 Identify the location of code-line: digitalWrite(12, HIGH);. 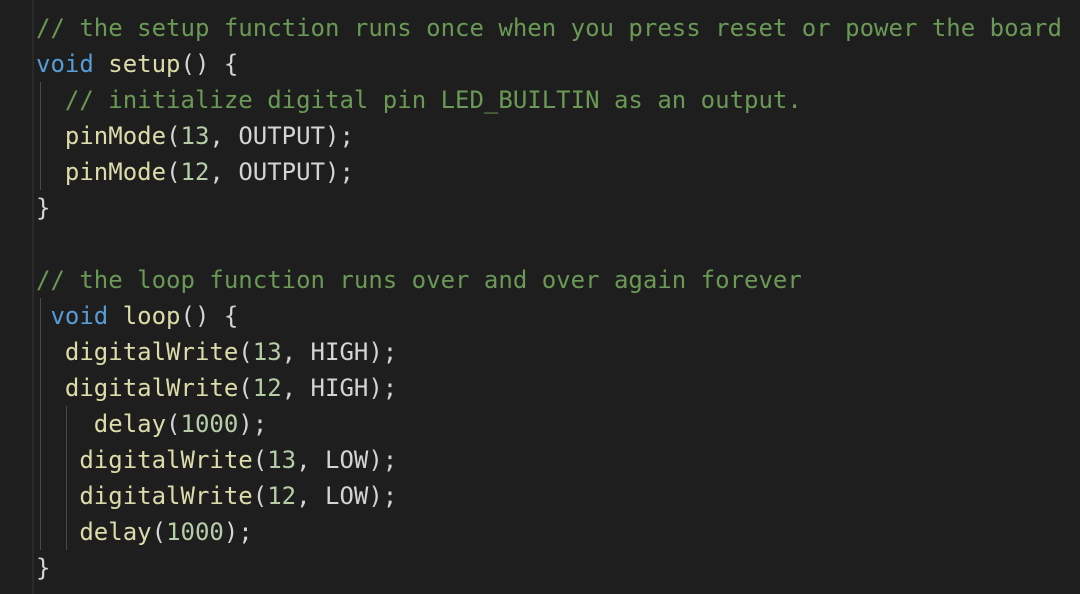
(216, 388).